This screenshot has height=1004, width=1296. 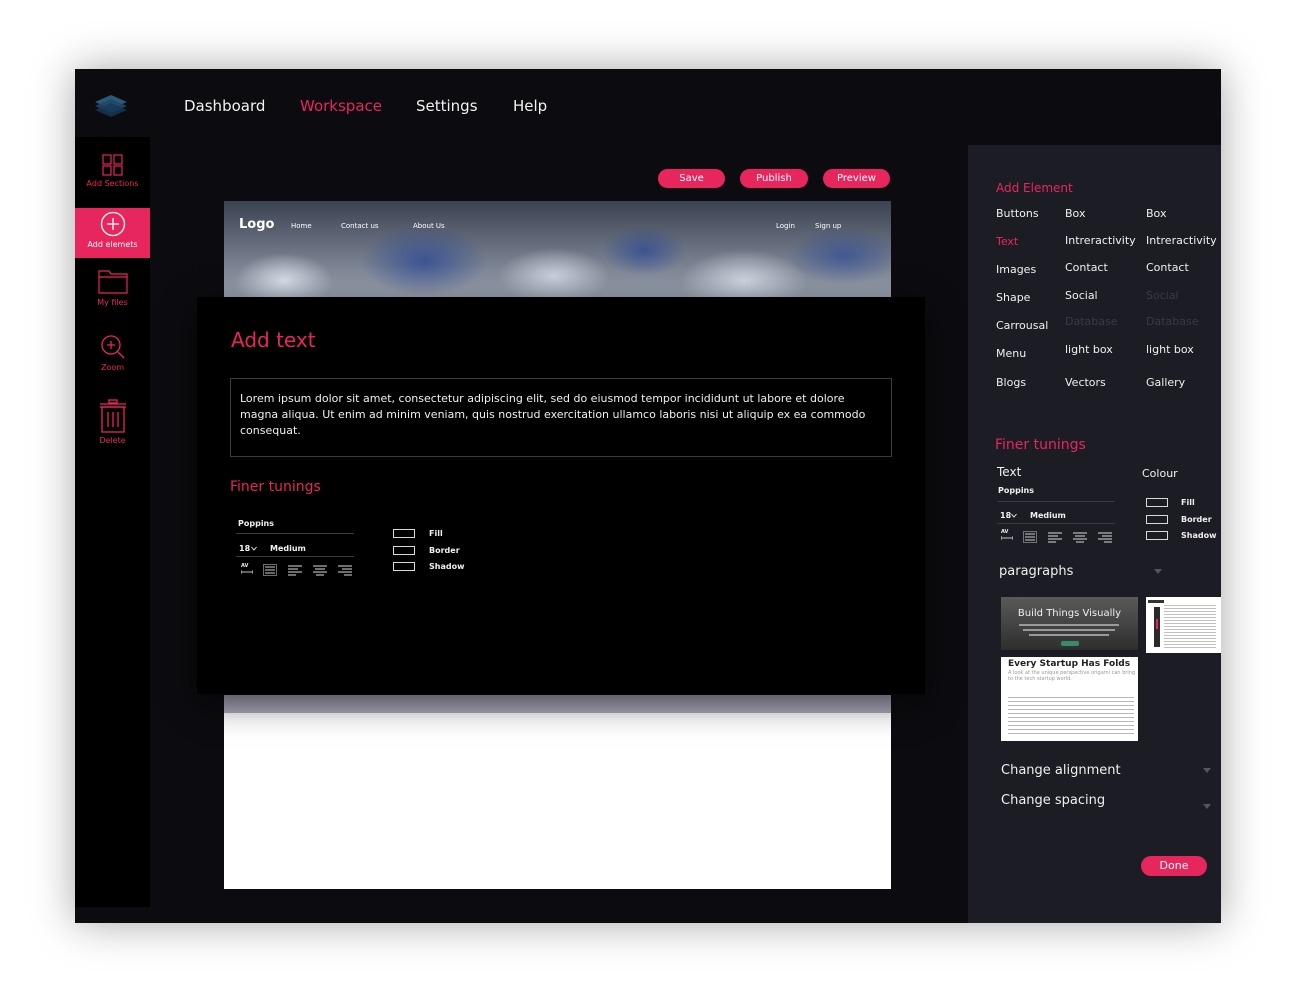 What do you see at coordinates (1040, 445) in the screenshot?
I see `panel-finer-tunings-title: Finer tunings` at bounding box center [1040, 445].